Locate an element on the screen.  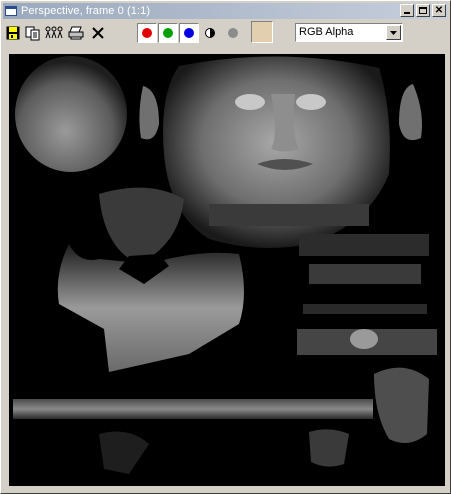
window-title: Perspective, frame 0 (1:1) is located at coordinates (86, 11).